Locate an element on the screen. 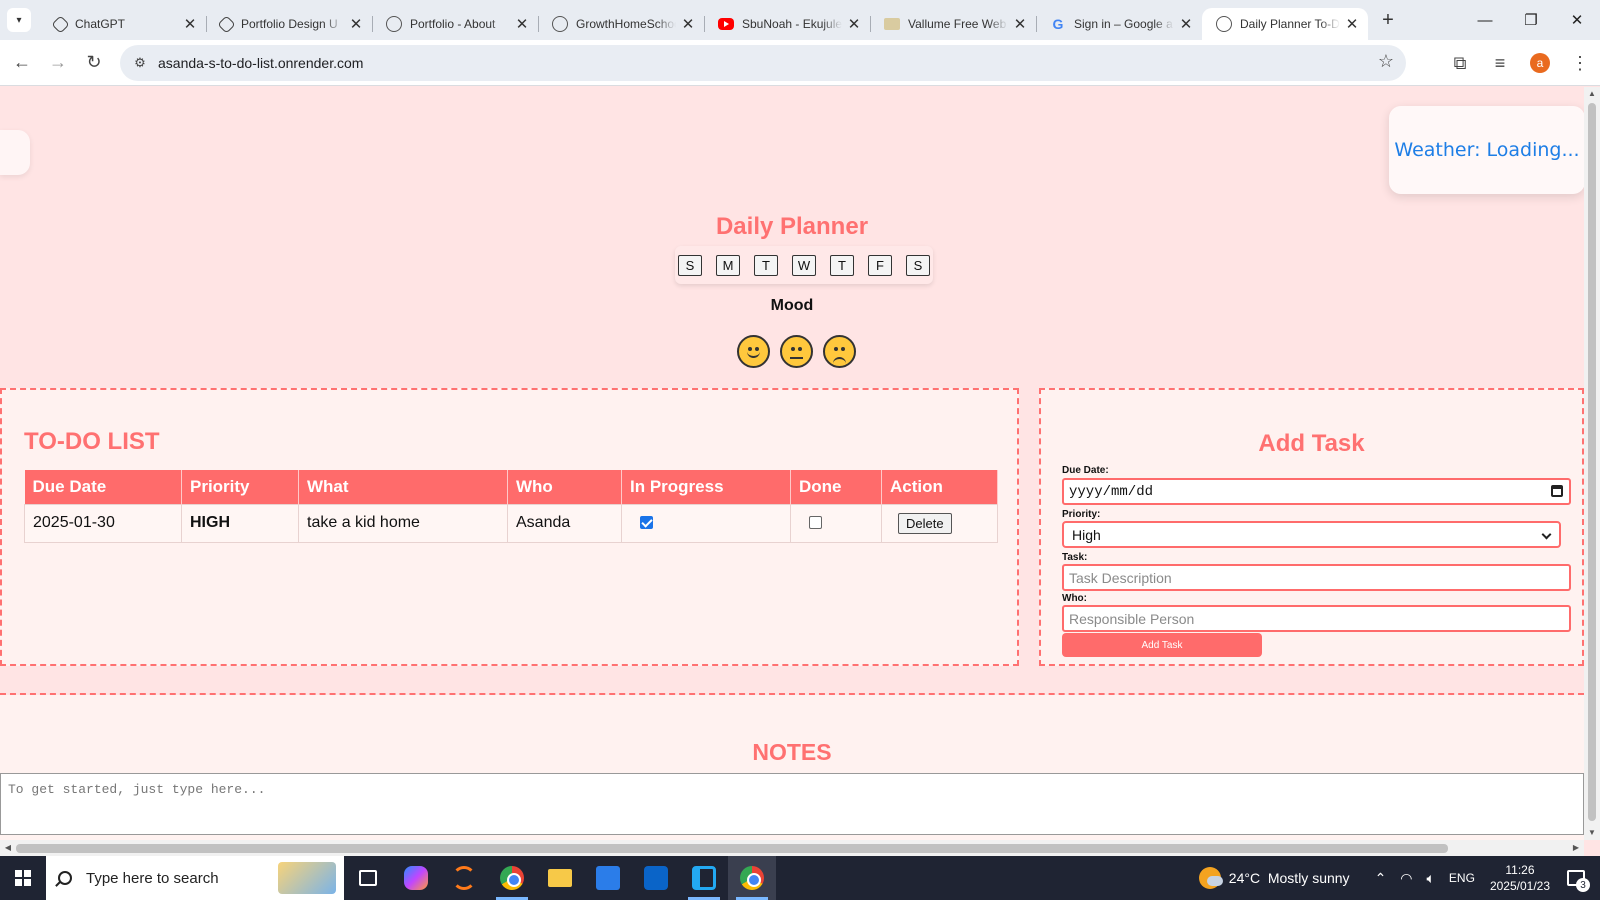 The image size is (1600, 900). in-progress-checkbox is located at coordinates (646, 523).